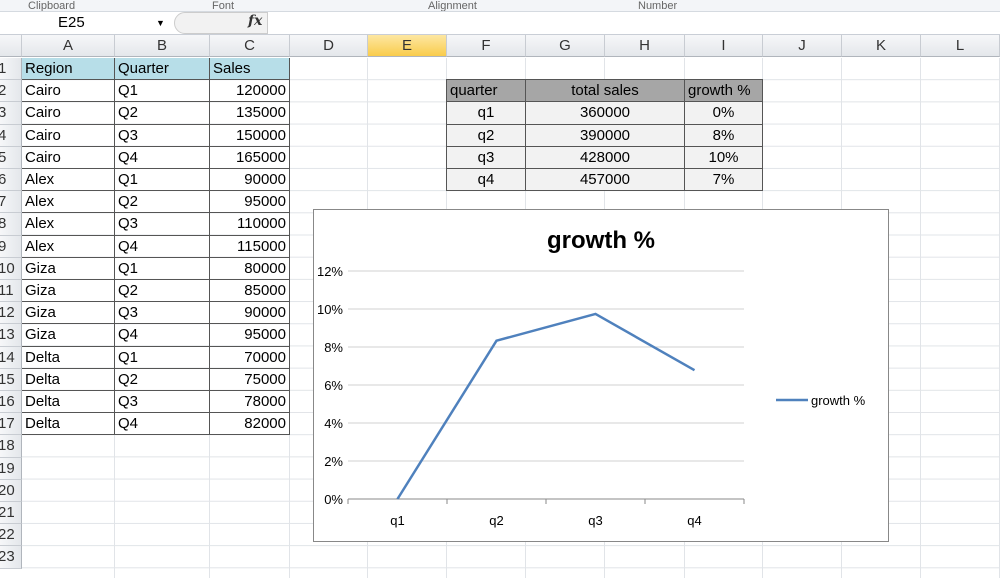  Describe the element at coordinates (85, 23) in the screenshot. I see `name-box: E25` at that location.